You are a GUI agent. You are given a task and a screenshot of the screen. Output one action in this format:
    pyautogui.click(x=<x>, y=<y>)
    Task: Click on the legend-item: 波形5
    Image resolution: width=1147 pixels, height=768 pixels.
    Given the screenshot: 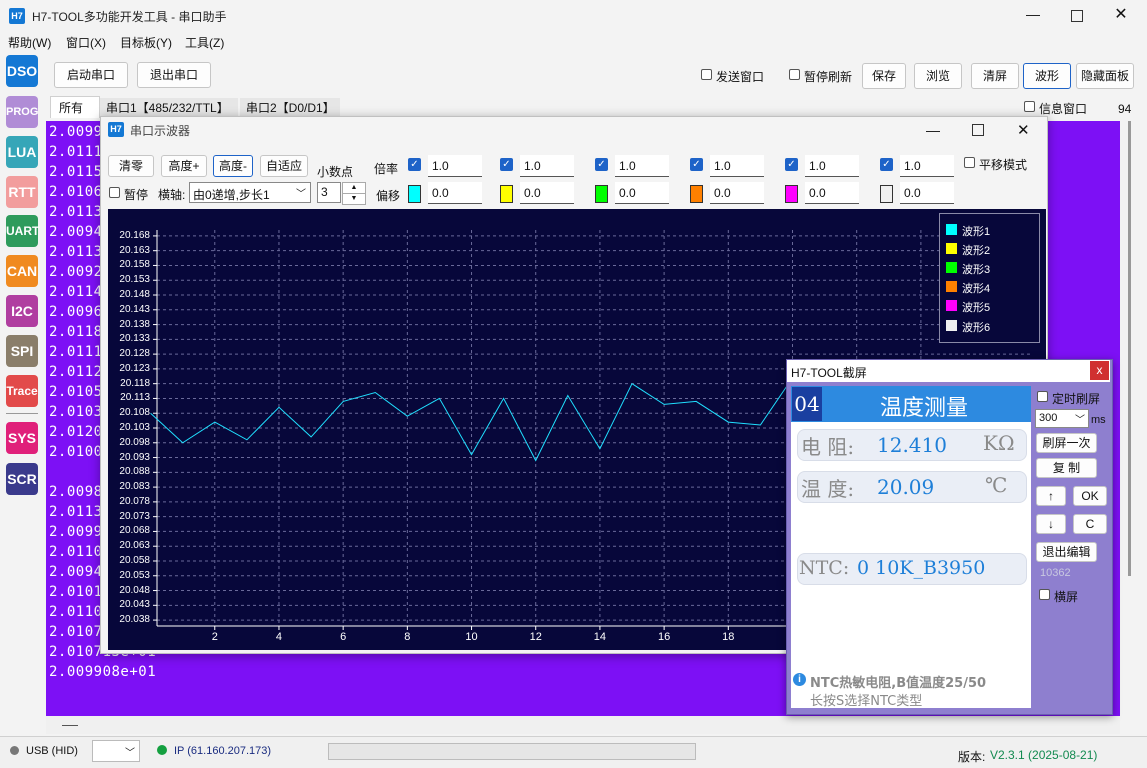 What is the action you would take?
    pyautogui.click(x=976, y=308)
    